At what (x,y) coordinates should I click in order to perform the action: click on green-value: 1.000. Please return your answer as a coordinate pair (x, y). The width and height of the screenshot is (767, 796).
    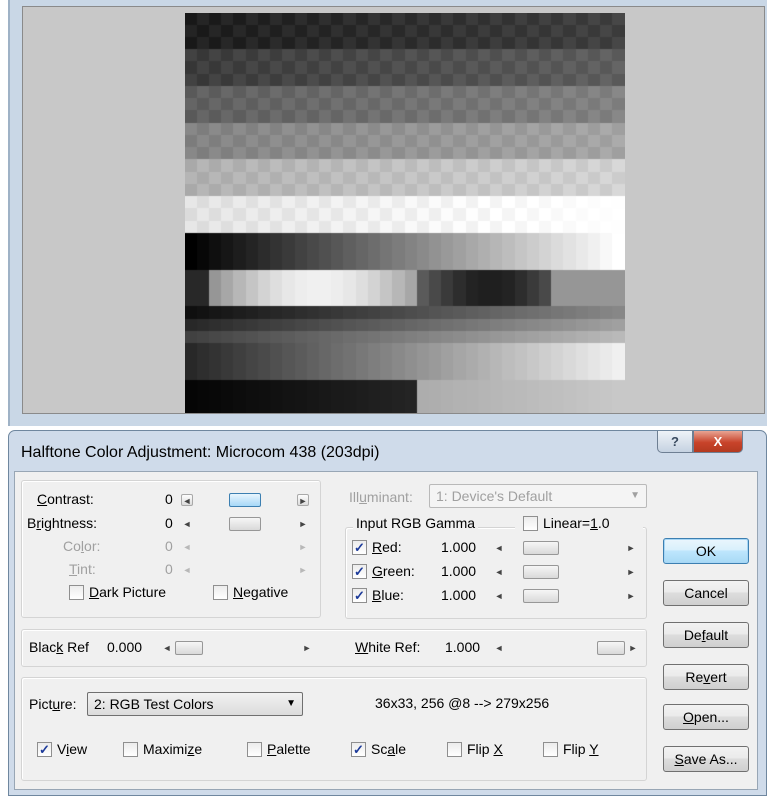
    Looking at the image, I should click on (459, 571).